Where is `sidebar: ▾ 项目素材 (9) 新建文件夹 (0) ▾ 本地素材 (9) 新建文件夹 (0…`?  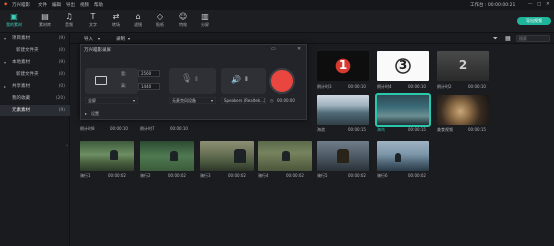 sidebar: ▾ 项目素材 (9) 新建文件夹 (0) ▾ 本地素材 (9) 新建文件夹 (0… is located at coordinates (35, 139).